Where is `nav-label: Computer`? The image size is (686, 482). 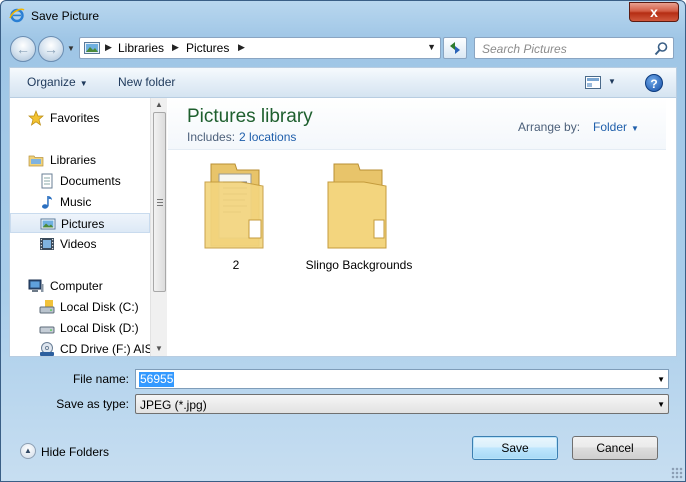 nav-label: Computer is located at coordinates (76, 286).